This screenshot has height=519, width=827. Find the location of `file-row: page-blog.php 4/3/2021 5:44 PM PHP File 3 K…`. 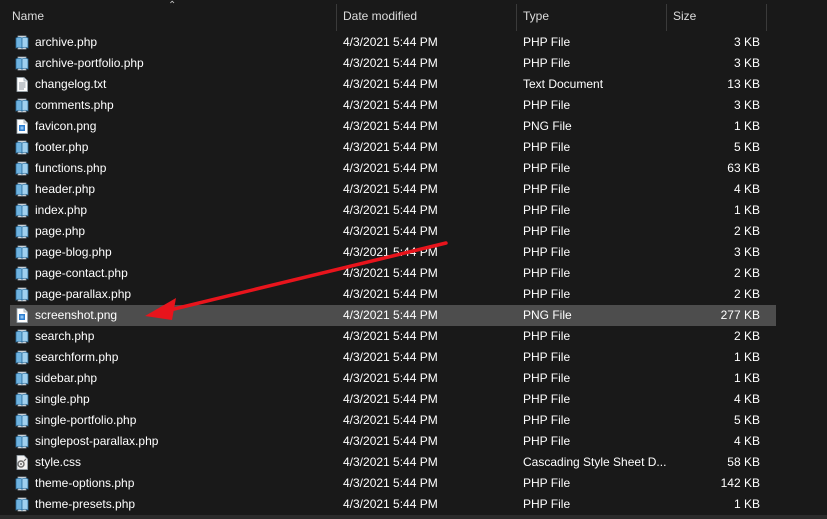

file-row: page-blog.php 4/3/2021 5:44 PM PHP File 3 K… is located at coordinates (393, 252).